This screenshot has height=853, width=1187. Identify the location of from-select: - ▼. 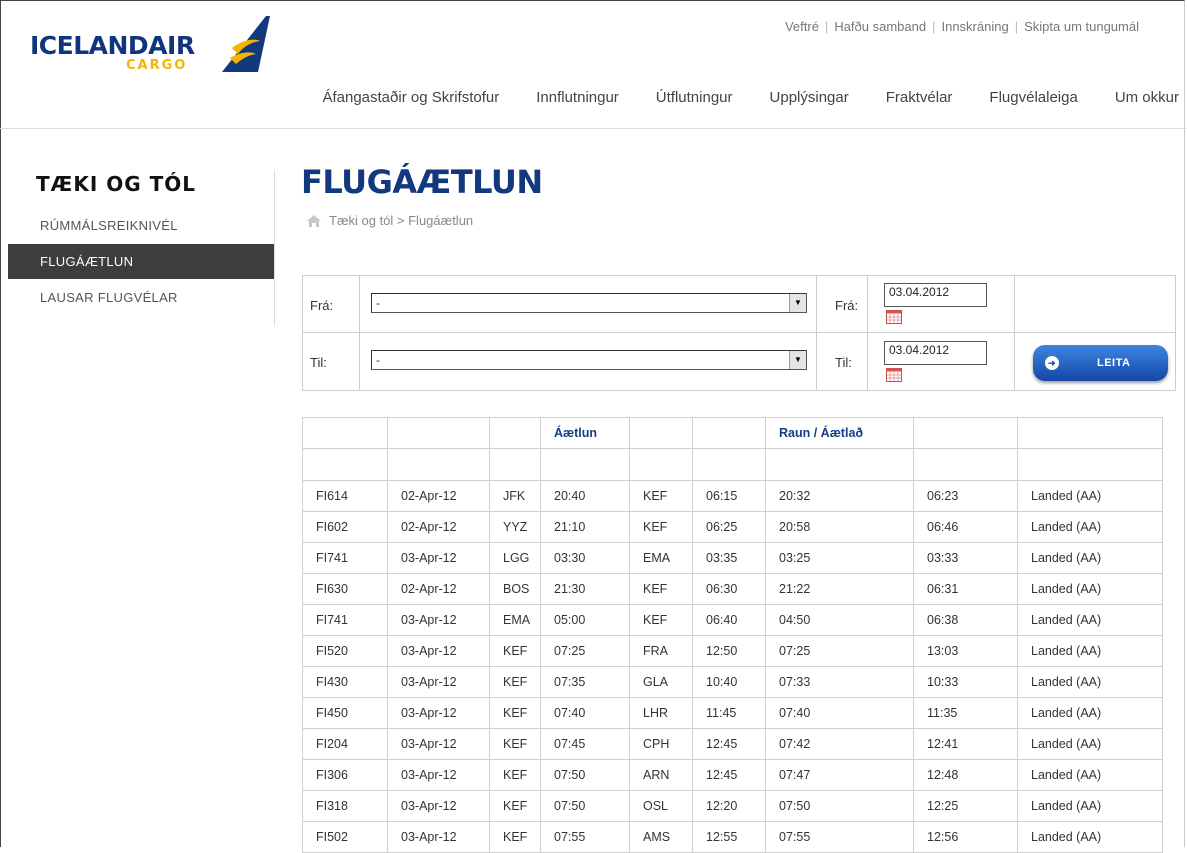
(589, 303).